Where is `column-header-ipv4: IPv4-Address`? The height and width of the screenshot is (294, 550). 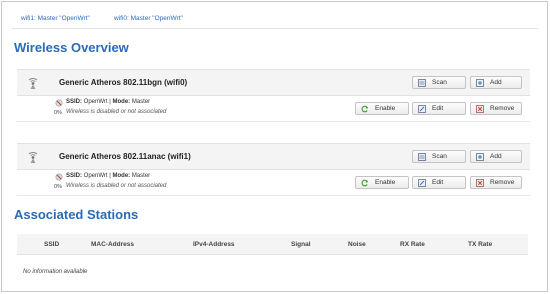
column-header-ipv4: IPv4-Address is located at coordinates (214, 244).